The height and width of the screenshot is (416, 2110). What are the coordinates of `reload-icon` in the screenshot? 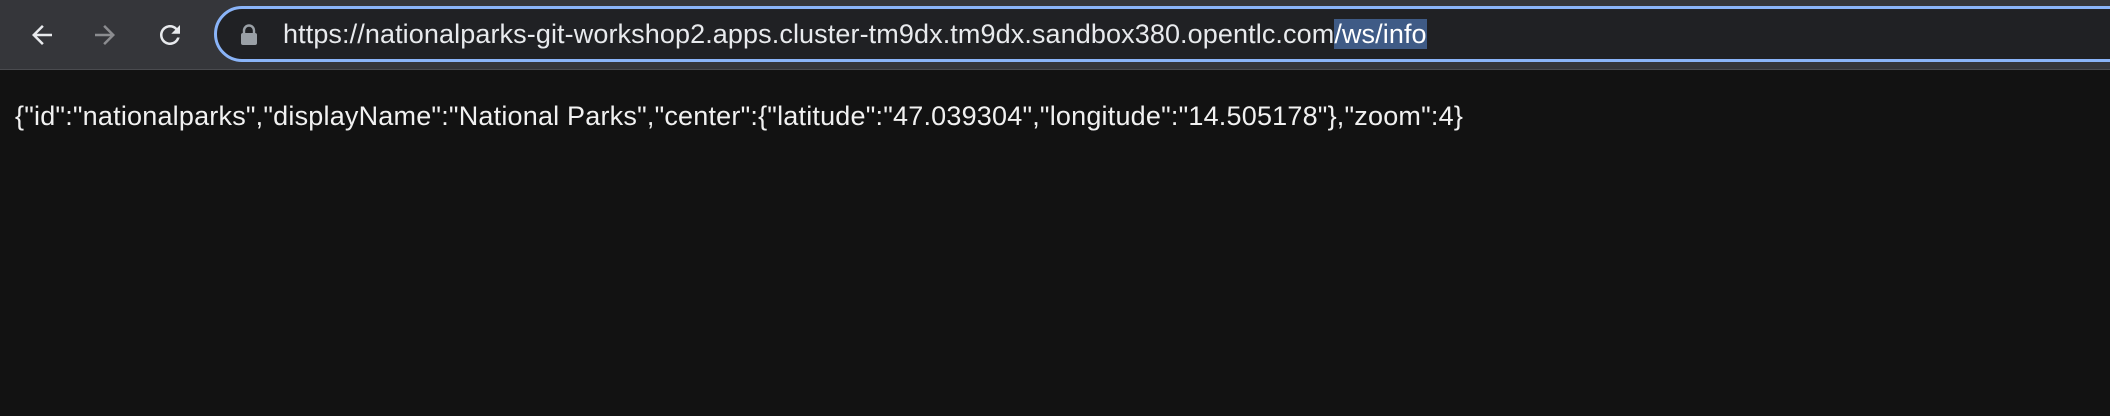 It's located at (170, 35).